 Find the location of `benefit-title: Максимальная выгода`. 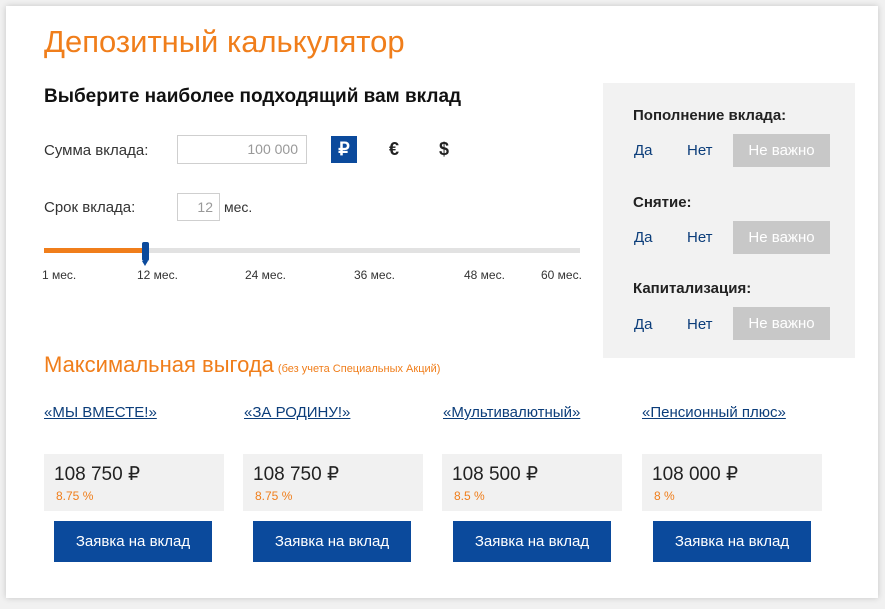

benefit-title: Максимальная выгода is located at coordinates (159, 364).